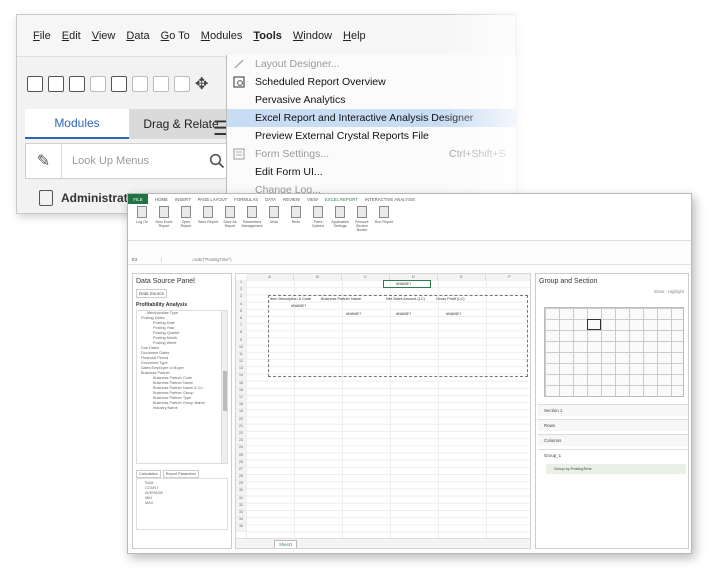 The width and height of the screenshot is (722, 582). What do you see at coordinates (659, 291) in the screenshot?
I see `show-toggle: Show` at bounding box center [659, 291].